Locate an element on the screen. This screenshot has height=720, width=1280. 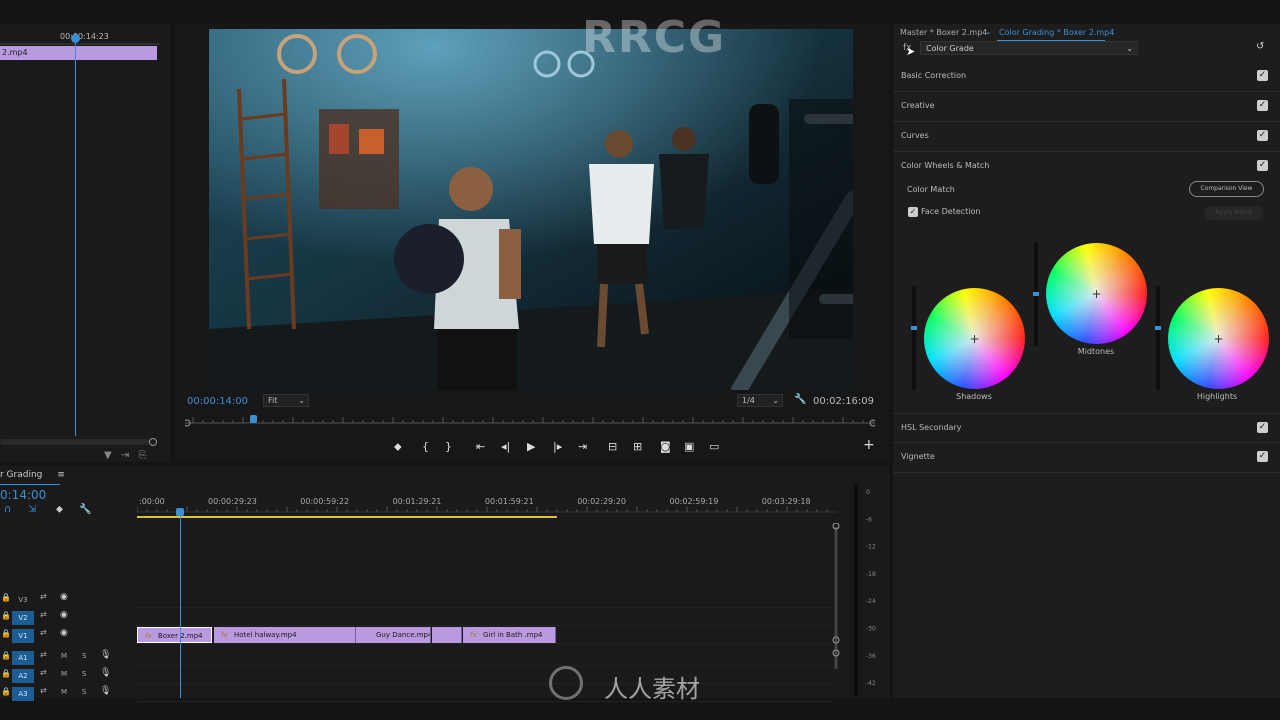
comparison-icon: ▣ is located at coordinates (689, 446).